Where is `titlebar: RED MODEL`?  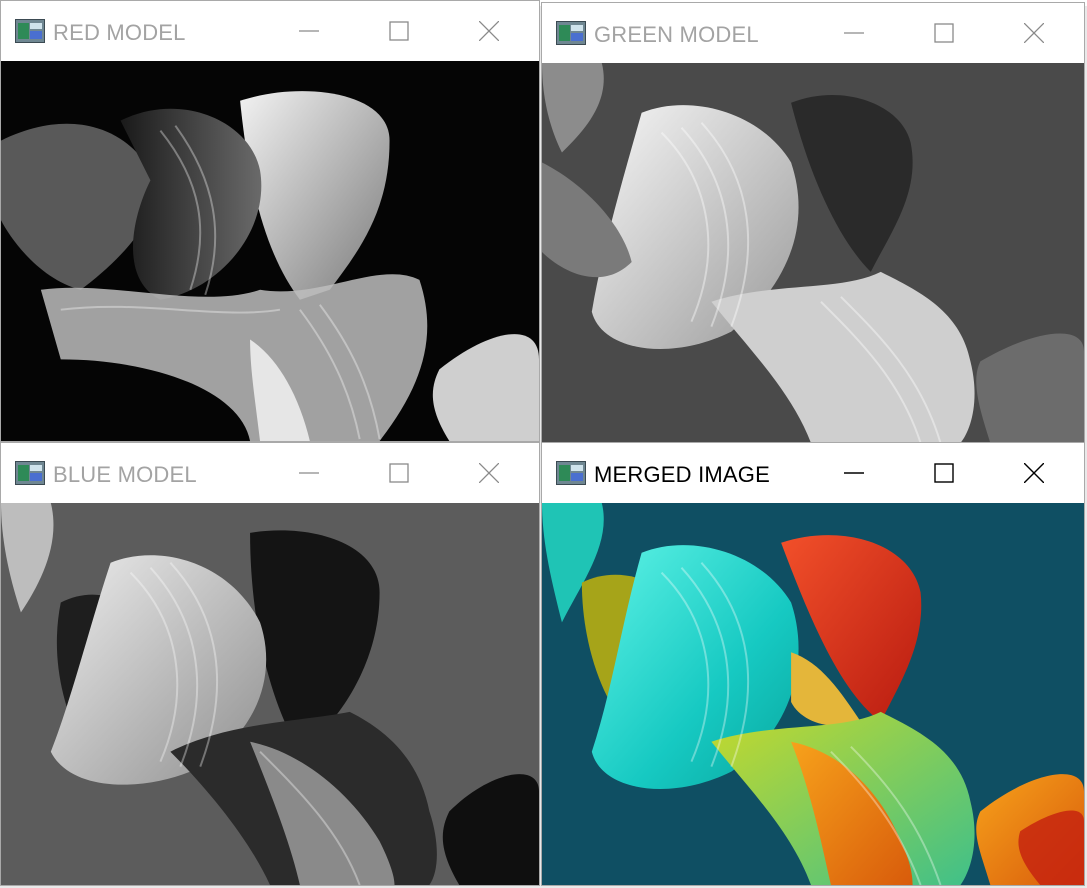
titlebar: RED MODEL is located at coordinates (270, 31).